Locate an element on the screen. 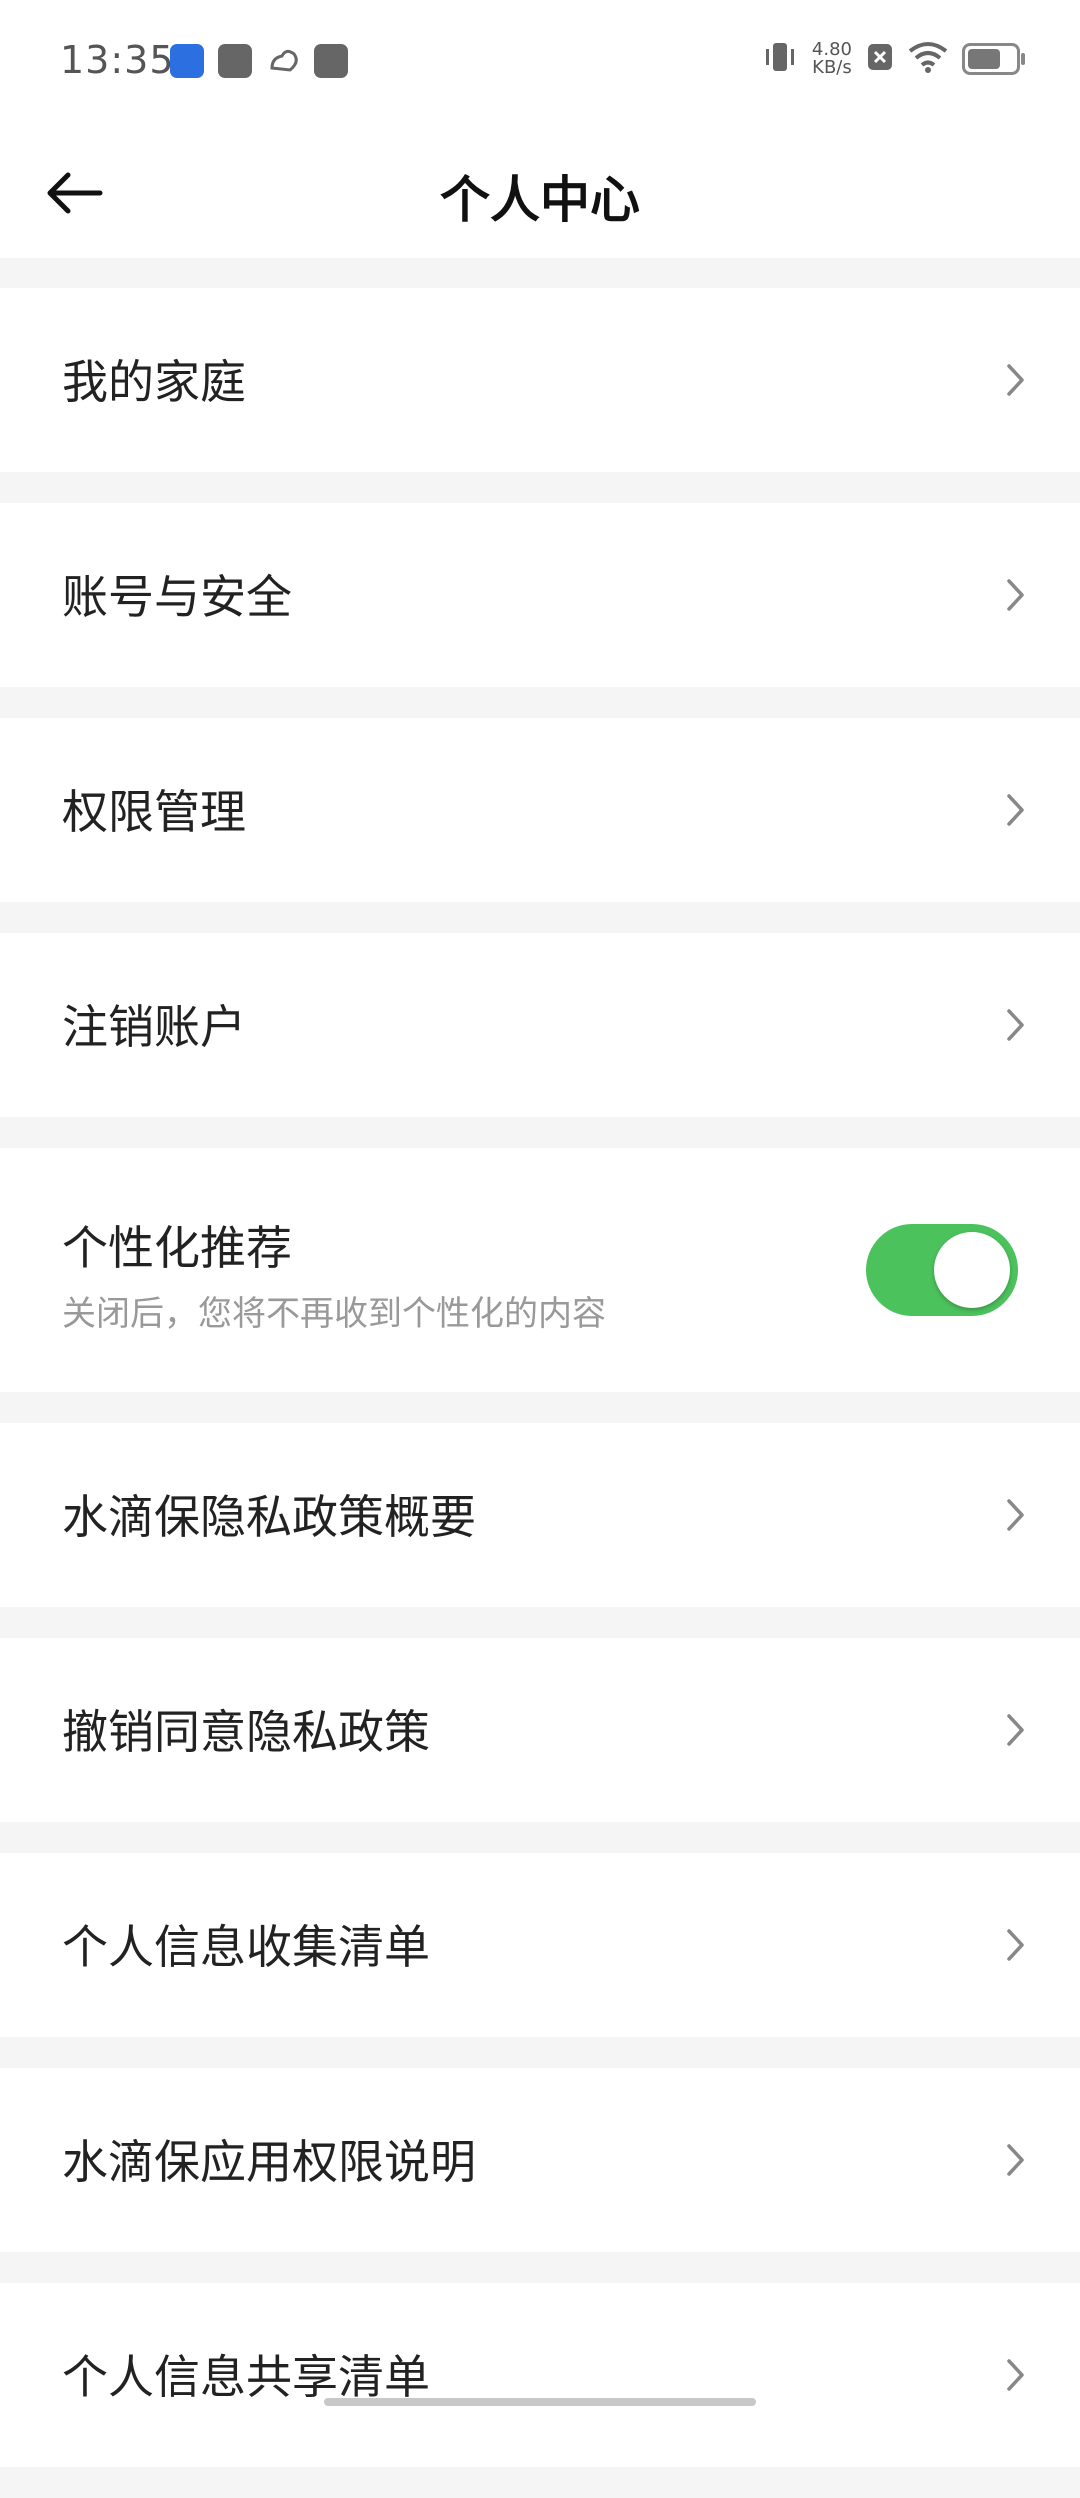 This screenshot has width=1080, height=2498. wifi-icon is located at coordinates (928, 59).